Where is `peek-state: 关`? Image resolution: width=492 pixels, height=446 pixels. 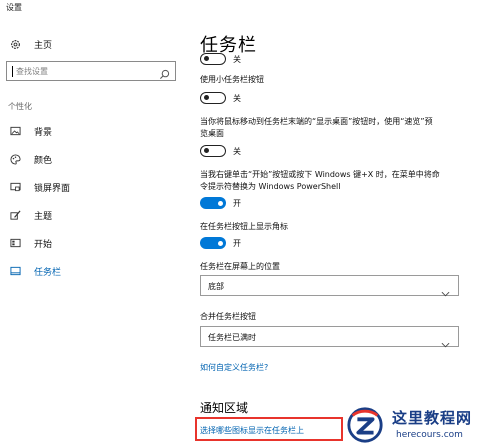 peek-state: 关 is located at coordinates (237, 151).